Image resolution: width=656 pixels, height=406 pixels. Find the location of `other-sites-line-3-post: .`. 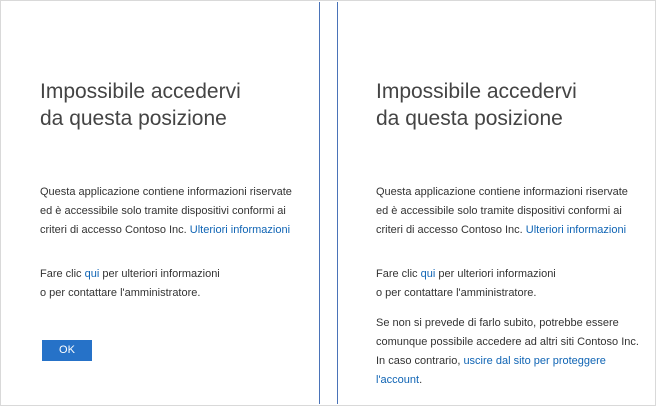

other-sites-line-3-post: . is located at coordinates (421, 380).